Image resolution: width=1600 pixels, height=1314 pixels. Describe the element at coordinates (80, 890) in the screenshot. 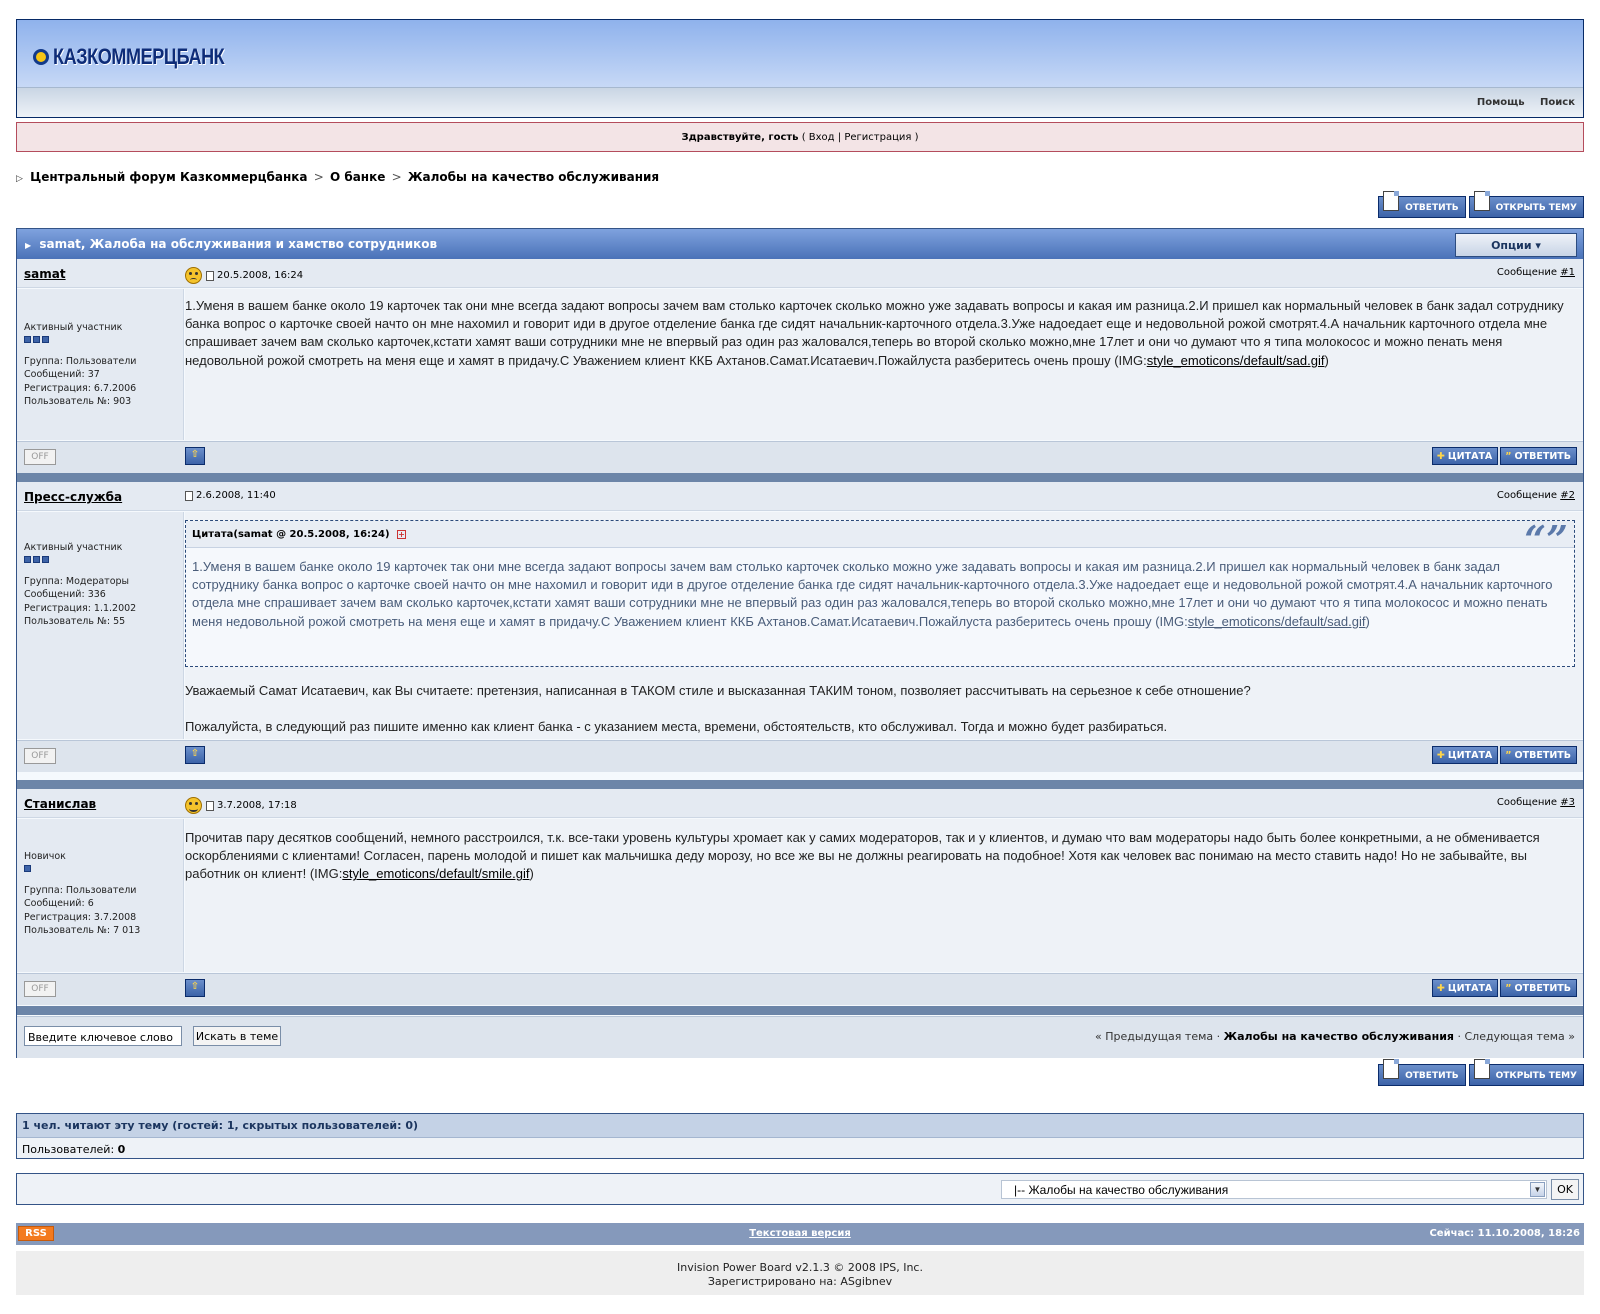

I see `author-group: Группа: Пользователи` at that location.